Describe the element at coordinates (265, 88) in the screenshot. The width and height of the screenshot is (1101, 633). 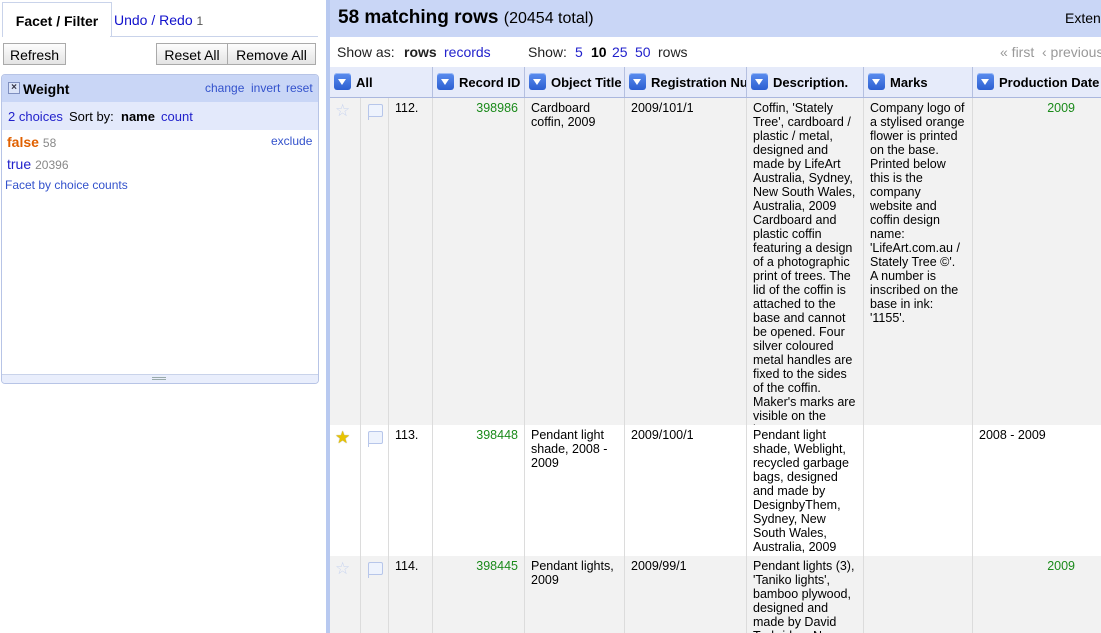
I see `facet-invert-link: invert` at that location.